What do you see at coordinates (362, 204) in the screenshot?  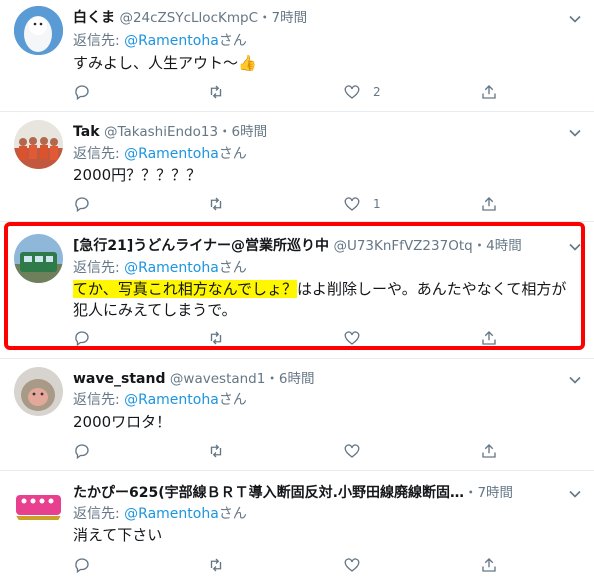 I see `like-button: 1` at bounding box center [362, 204].